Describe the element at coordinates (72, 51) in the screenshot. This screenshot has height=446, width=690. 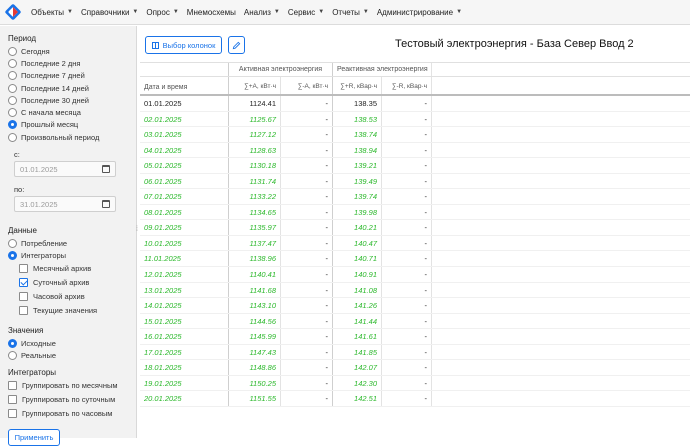
I see `period-option: Сегодня` at that location.